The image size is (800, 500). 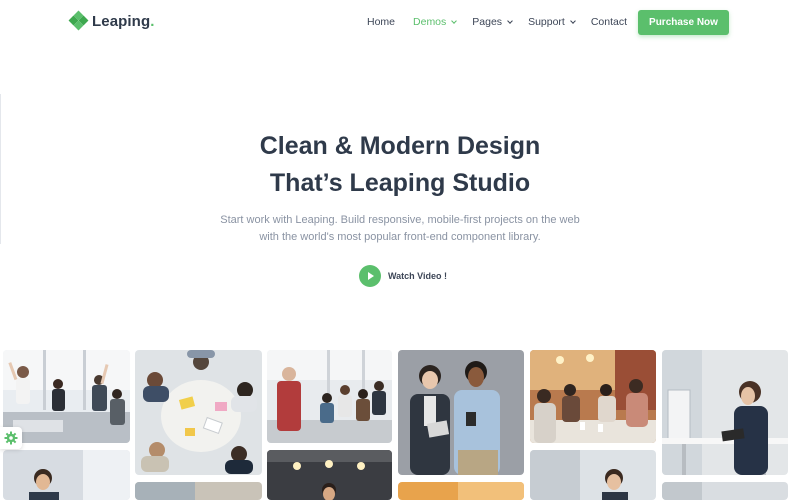 What do you see at coordinates (546, 22) in the screenshot?
I see `nav-support-label: Support` at bounding box center [546, 22].